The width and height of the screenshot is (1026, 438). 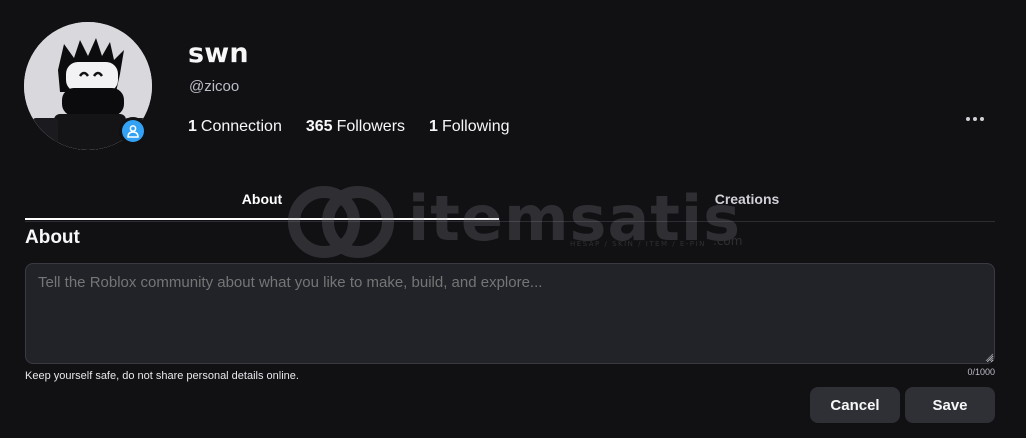 I want to click on watermark-subtext: HESAP / SKIN / ITEM / E-PIN, so click(x=638, y=244).